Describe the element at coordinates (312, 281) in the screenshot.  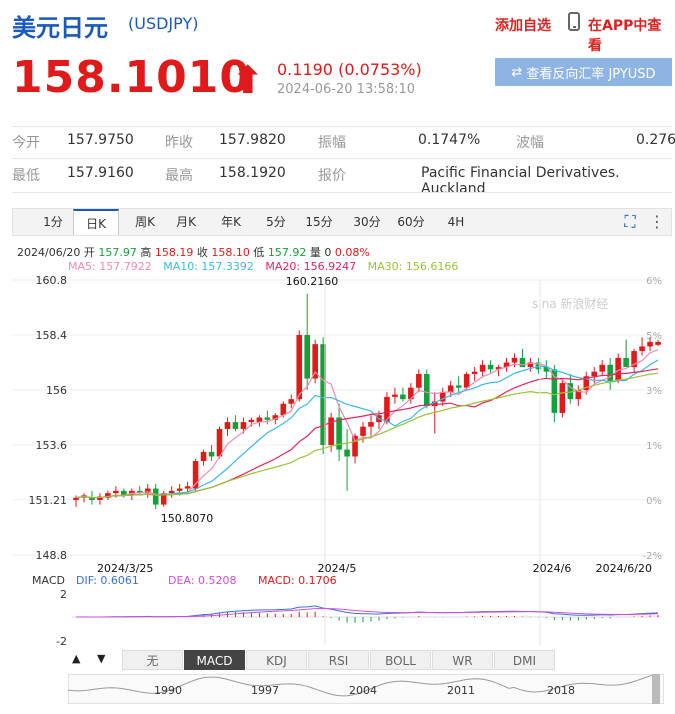
I see `max-annotation: 160.2160` at that location.